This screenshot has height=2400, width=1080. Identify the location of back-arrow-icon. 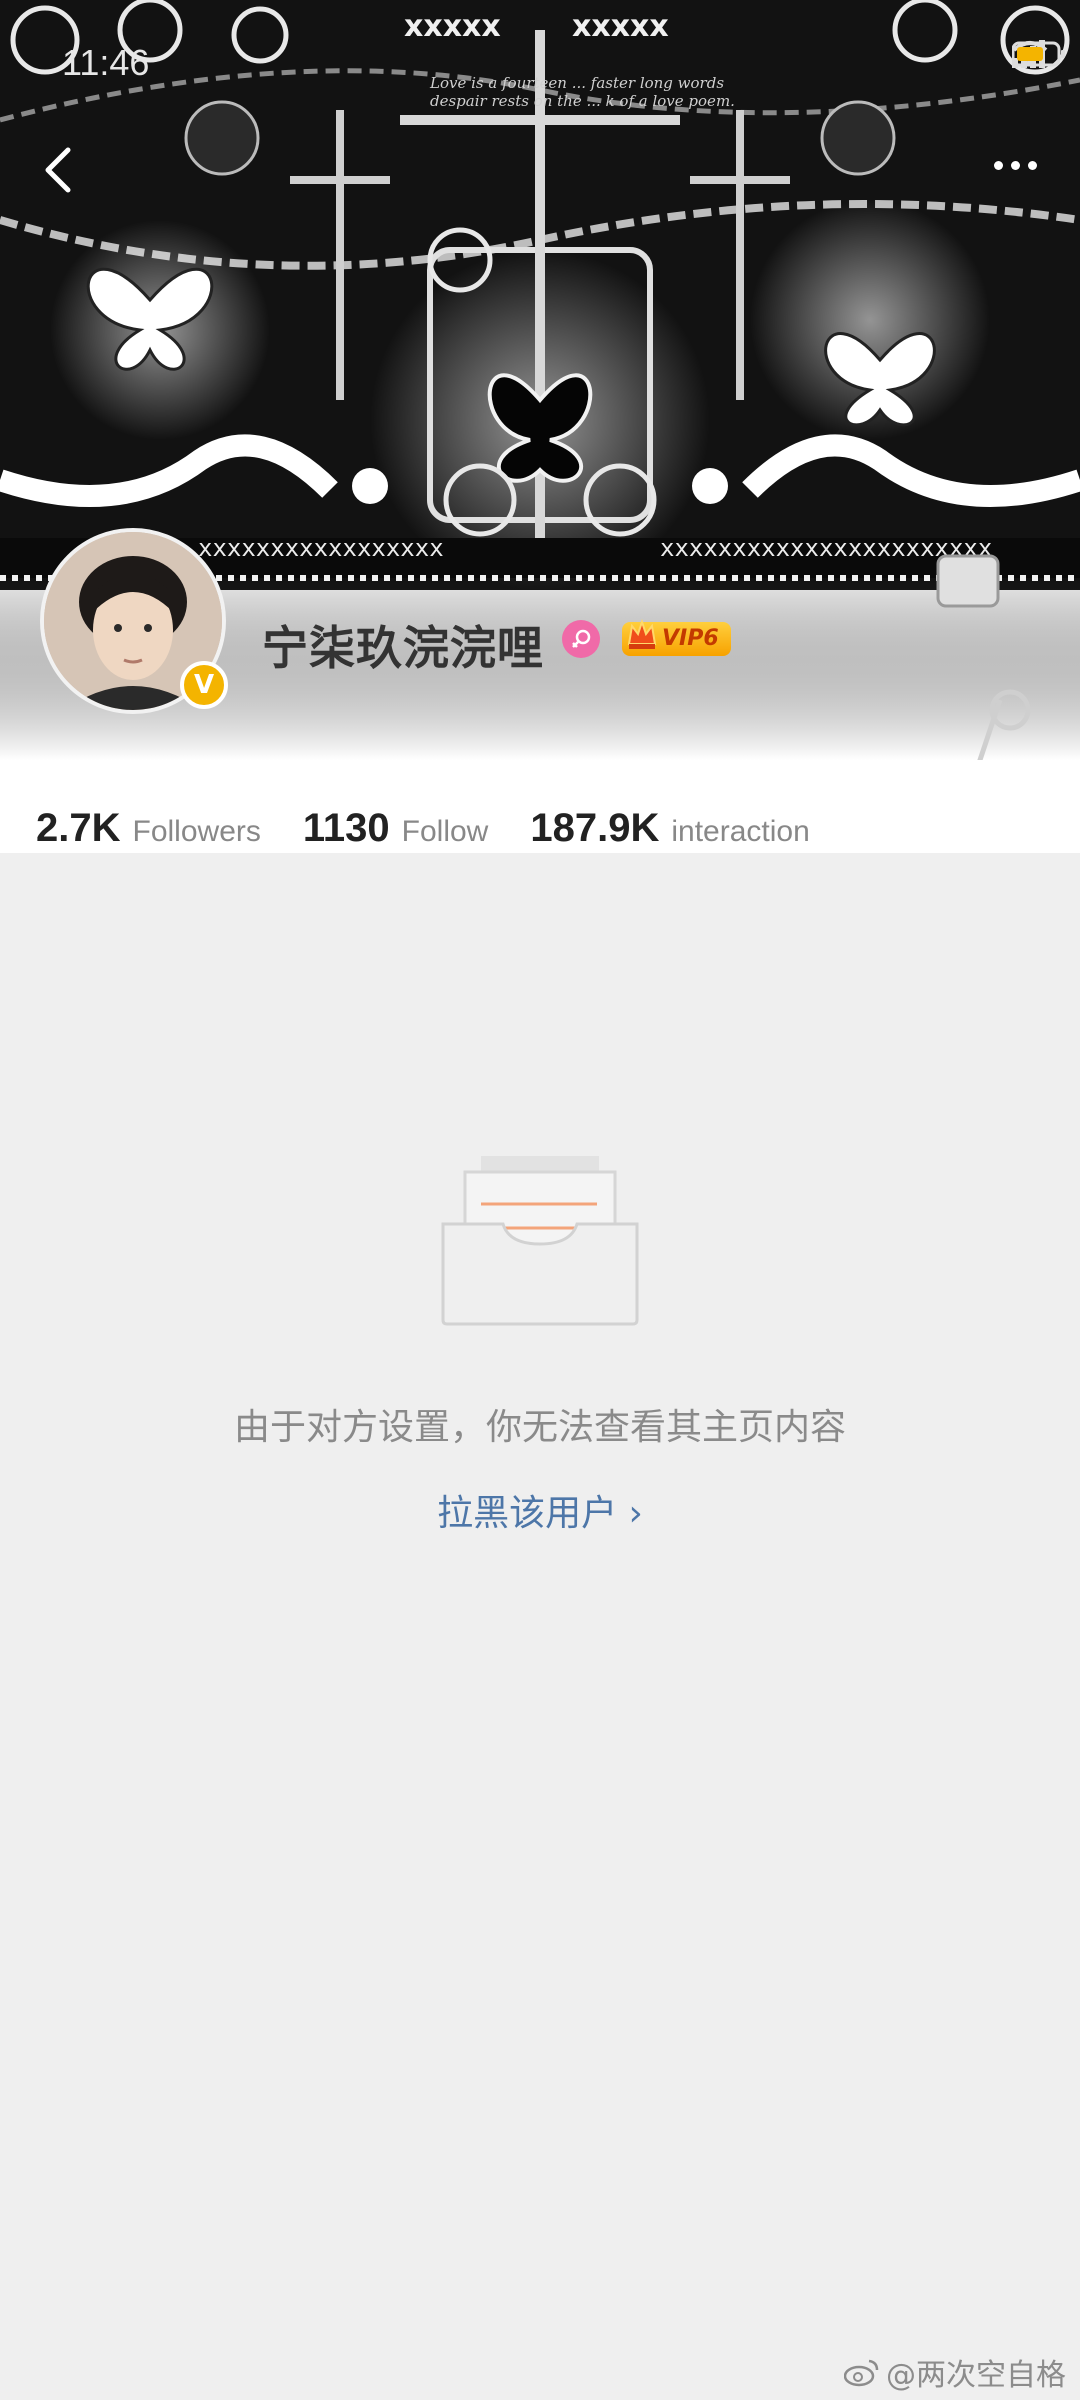
(58, 170).